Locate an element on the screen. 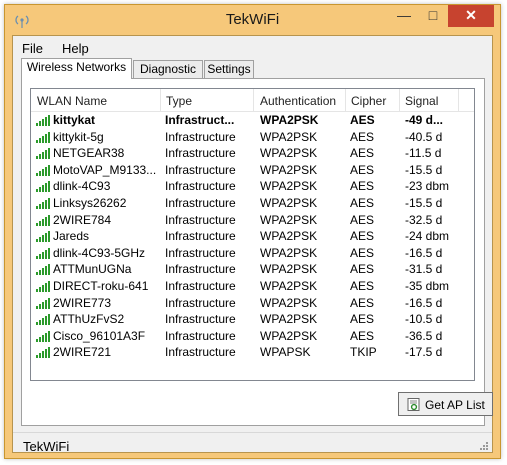 The image size is (507, 465). menu-help: Help is located at coordinates (75, 48).